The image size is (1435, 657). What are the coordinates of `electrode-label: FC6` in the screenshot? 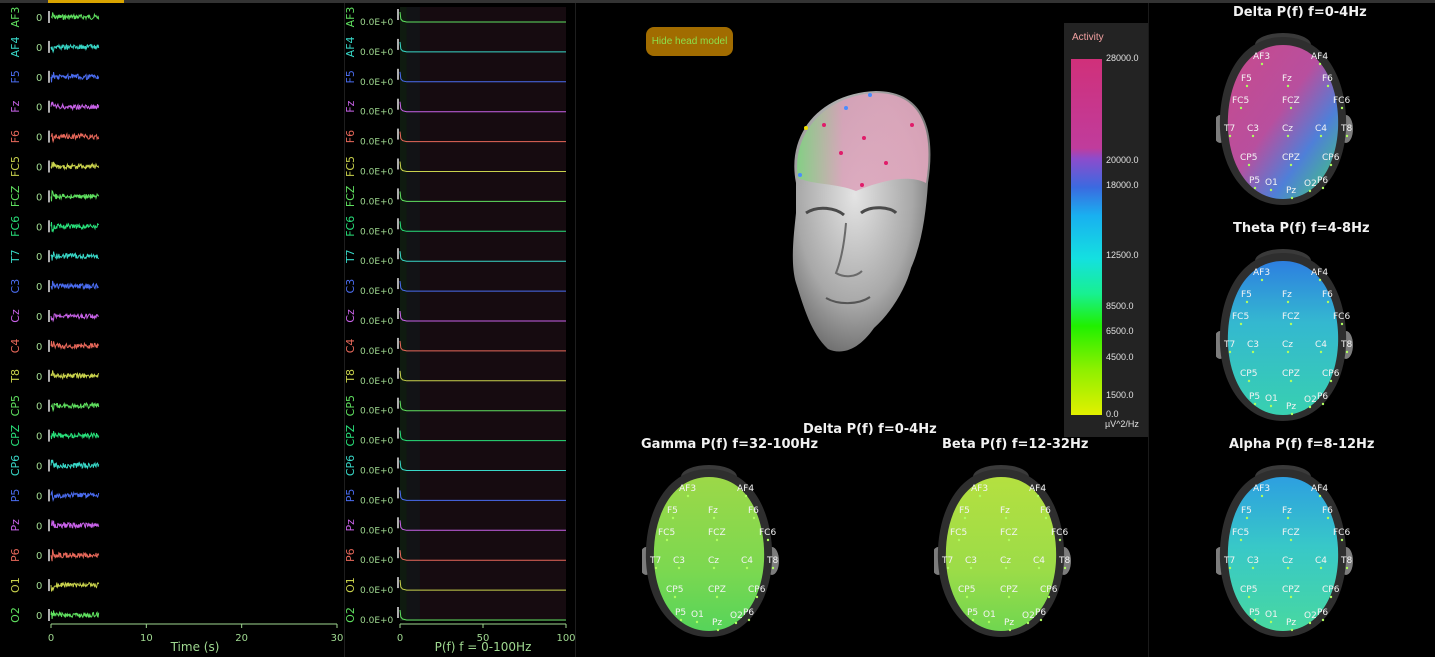 It's located at (1341, 533).